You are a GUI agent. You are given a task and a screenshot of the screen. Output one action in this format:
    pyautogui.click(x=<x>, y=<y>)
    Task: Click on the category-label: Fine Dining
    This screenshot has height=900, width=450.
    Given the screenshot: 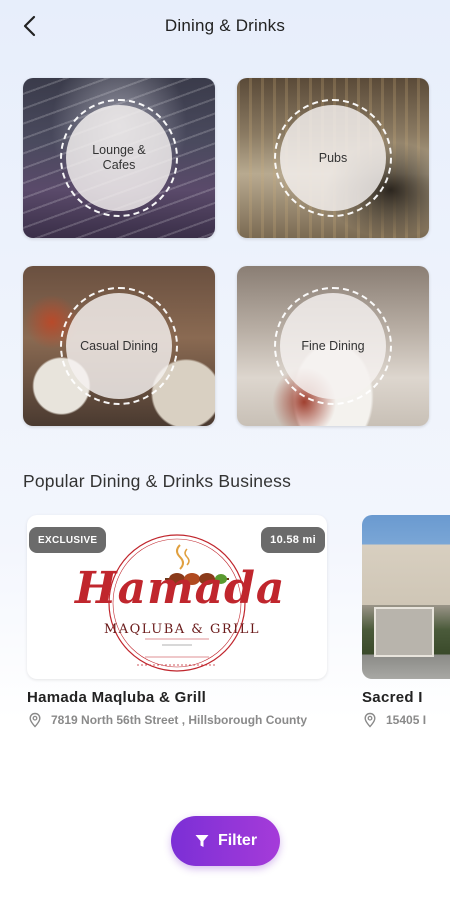 What is the action you would take?
    pyautogui.click(x=333, y=346)
    